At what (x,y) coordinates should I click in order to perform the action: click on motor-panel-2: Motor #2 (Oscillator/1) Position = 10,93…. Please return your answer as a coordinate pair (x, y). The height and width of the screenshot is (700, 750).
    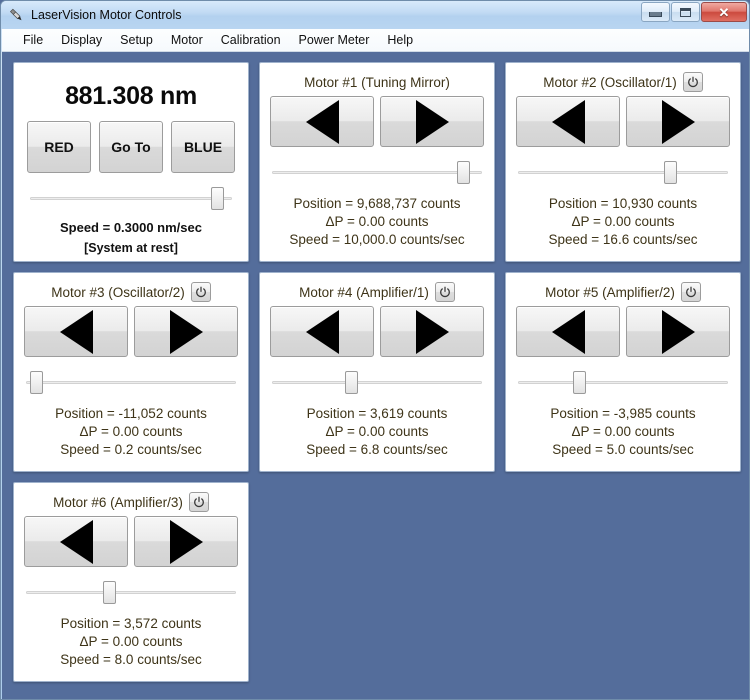
    Looking at the image, I should click on (623, 162).